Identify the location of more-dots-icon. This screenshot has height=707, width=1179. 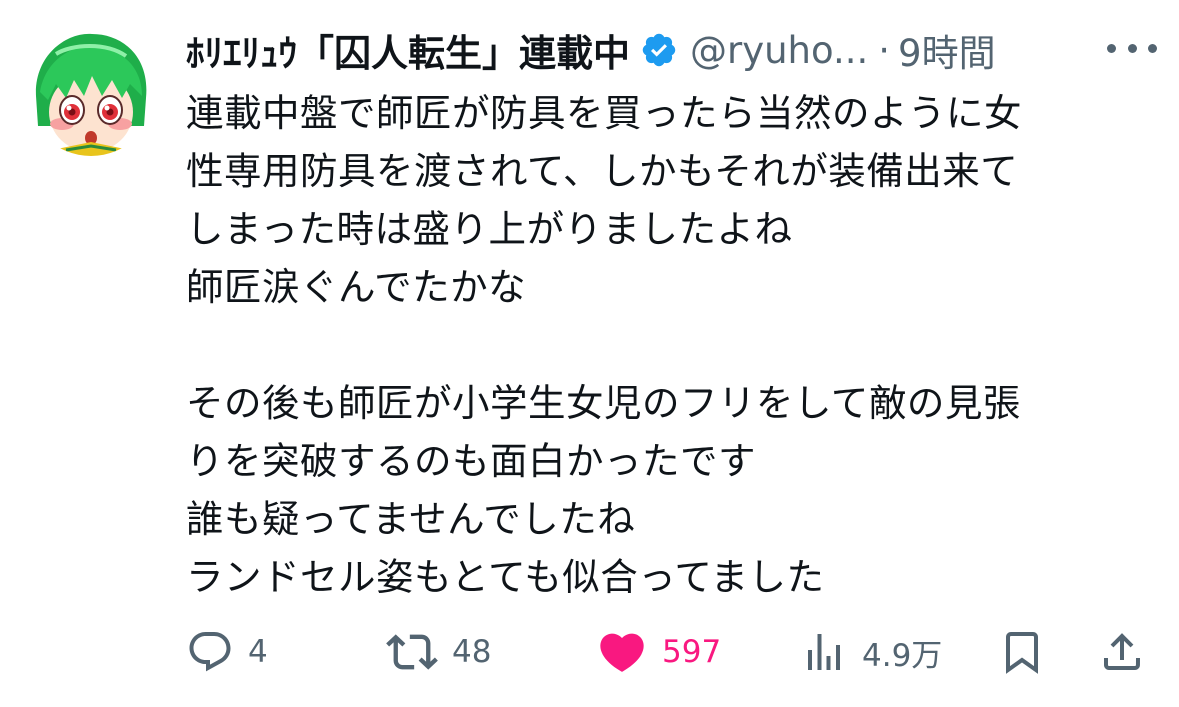
(1132, 48).